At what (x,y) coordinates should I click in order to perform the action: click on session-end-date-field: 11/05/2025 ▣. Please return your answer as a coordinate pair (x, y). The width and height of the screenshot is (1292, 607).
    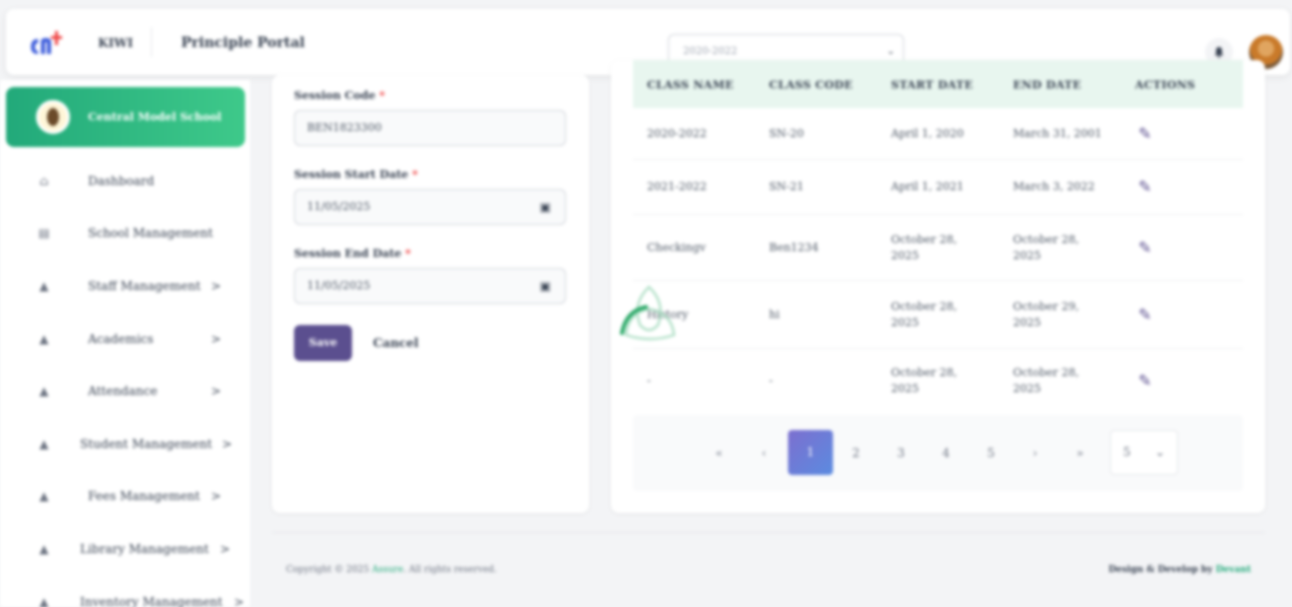
    Looking at the image, I should click on (430, 286).